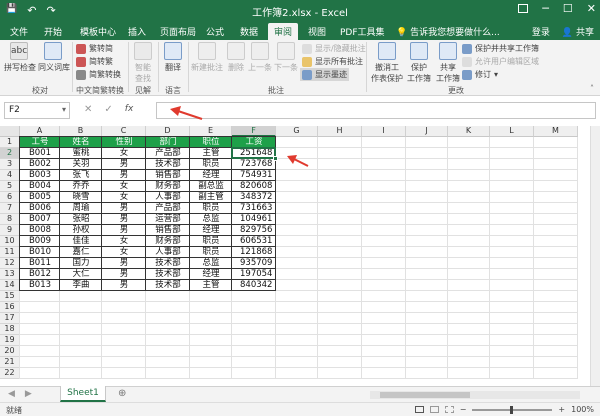 Image resolution: width=600 pixels, height=416 pixels. Describe the element at coordinates (122, 393) in the screenshot. I see `add-sheet-icon: ⊕` at that location.